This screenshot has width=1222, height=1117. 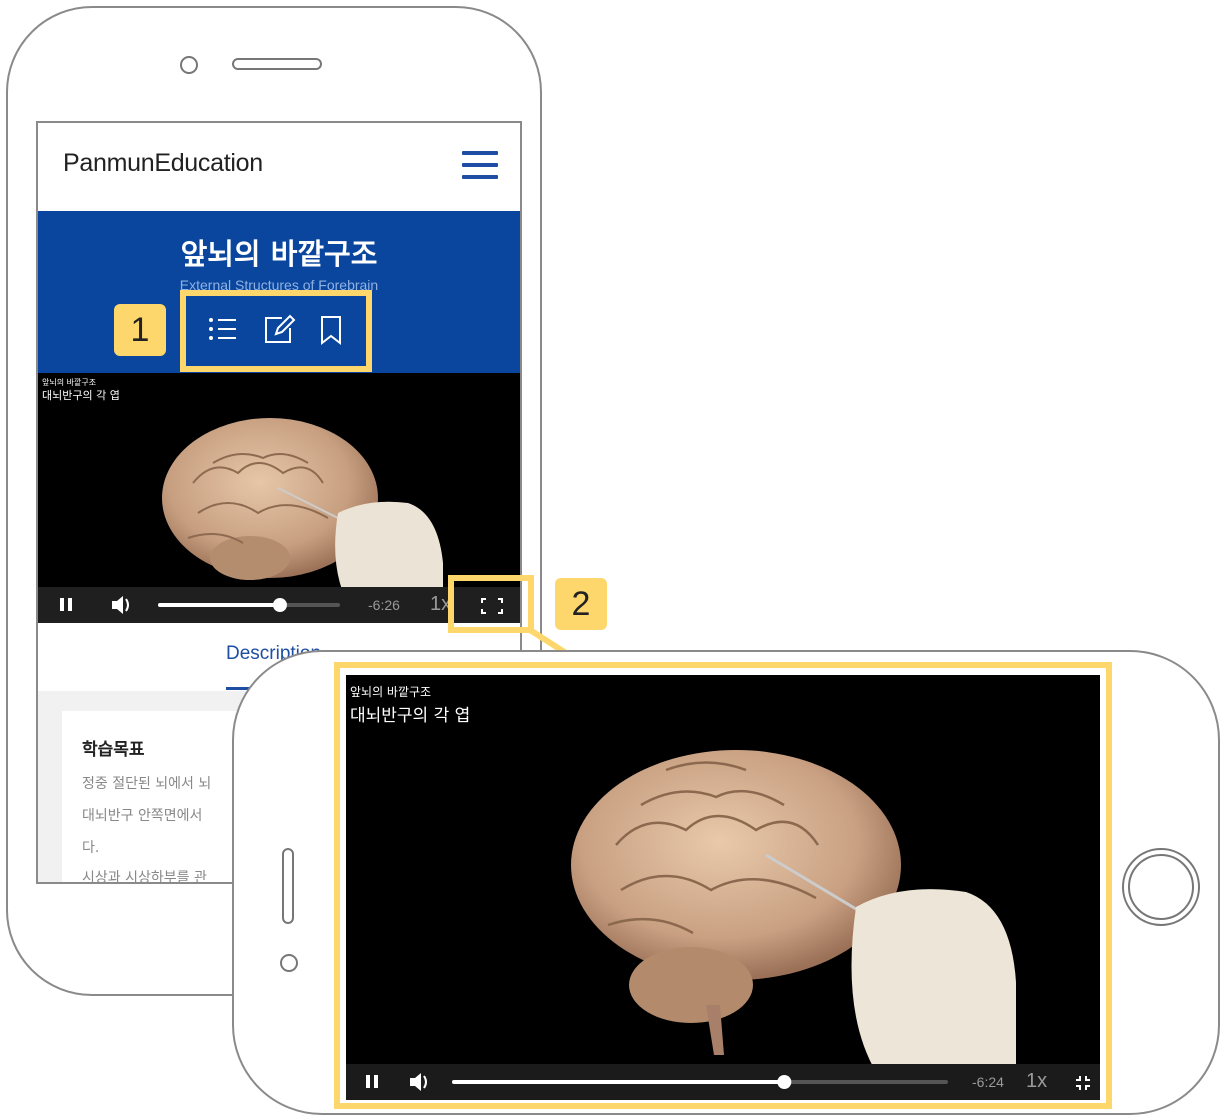 I want to click on callout-badge-1: 1, so click(x=140, y=330).